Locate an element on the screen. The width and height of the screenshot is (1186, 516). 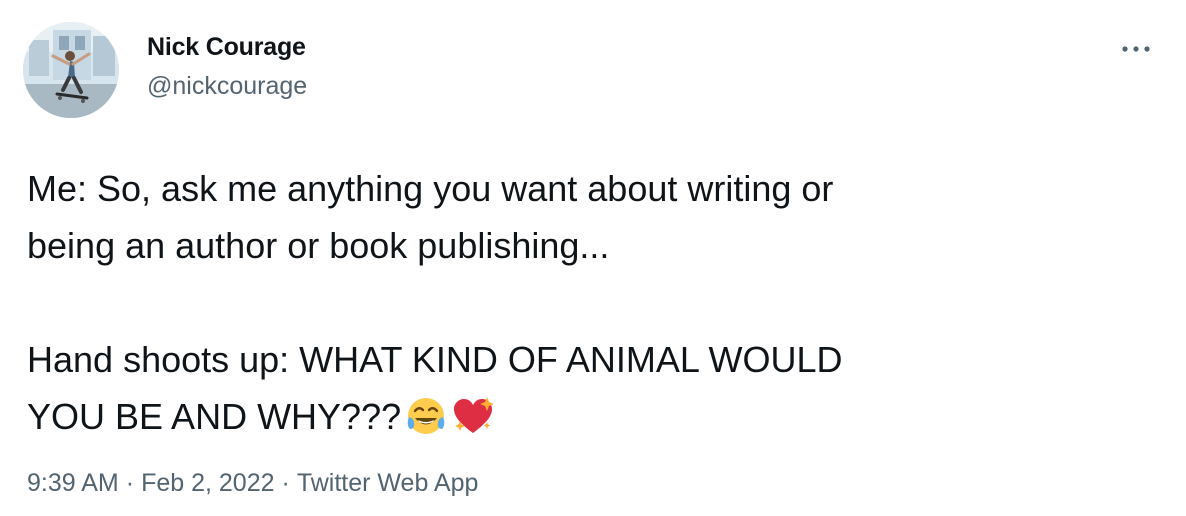
face-with-tears-of-joy-icon is located at coordinates (426, 424).